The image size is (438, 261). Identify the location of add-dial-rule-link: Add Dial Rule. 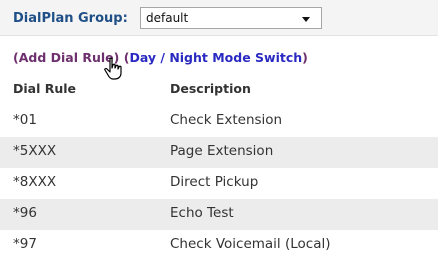
(66, 57).